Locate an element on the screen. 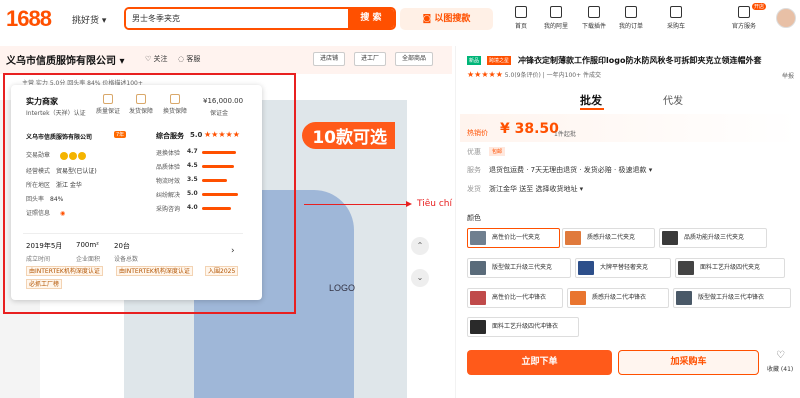  open-shop-badge: 开店 is located at coordinates (759, 6).